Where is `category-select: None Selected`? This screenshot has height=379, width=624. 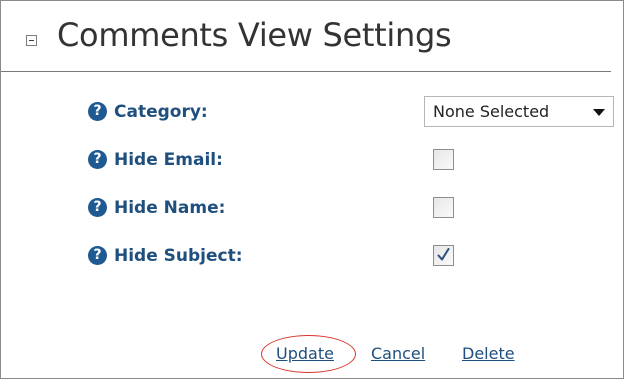 category-select: None Selected is located at coordinates (519, 111).